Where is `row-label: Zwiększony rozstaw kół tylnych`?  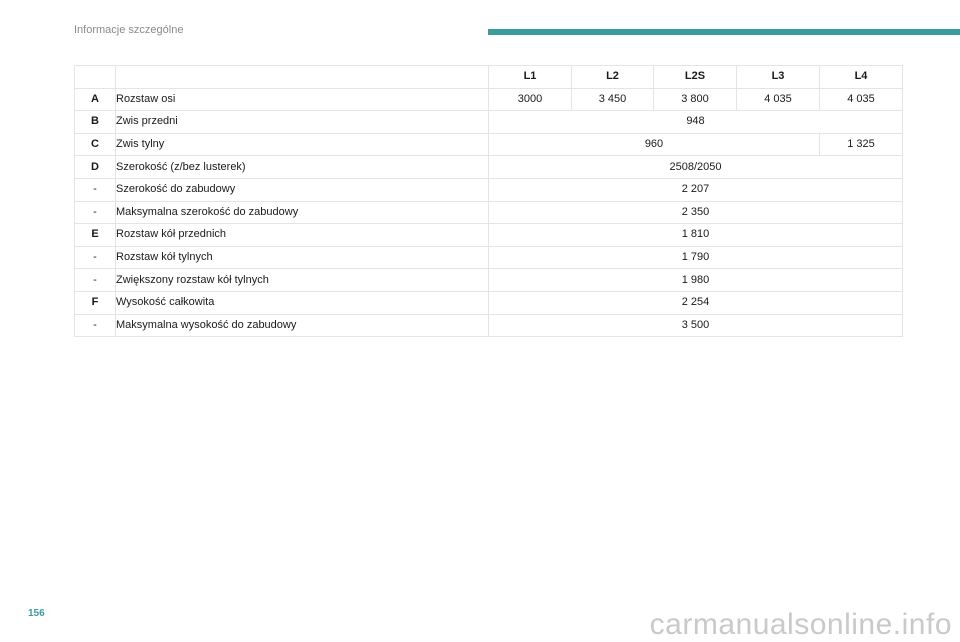 row-label: Zwiększony rozstaw kół tylnych is located at coordinates (302, 280).